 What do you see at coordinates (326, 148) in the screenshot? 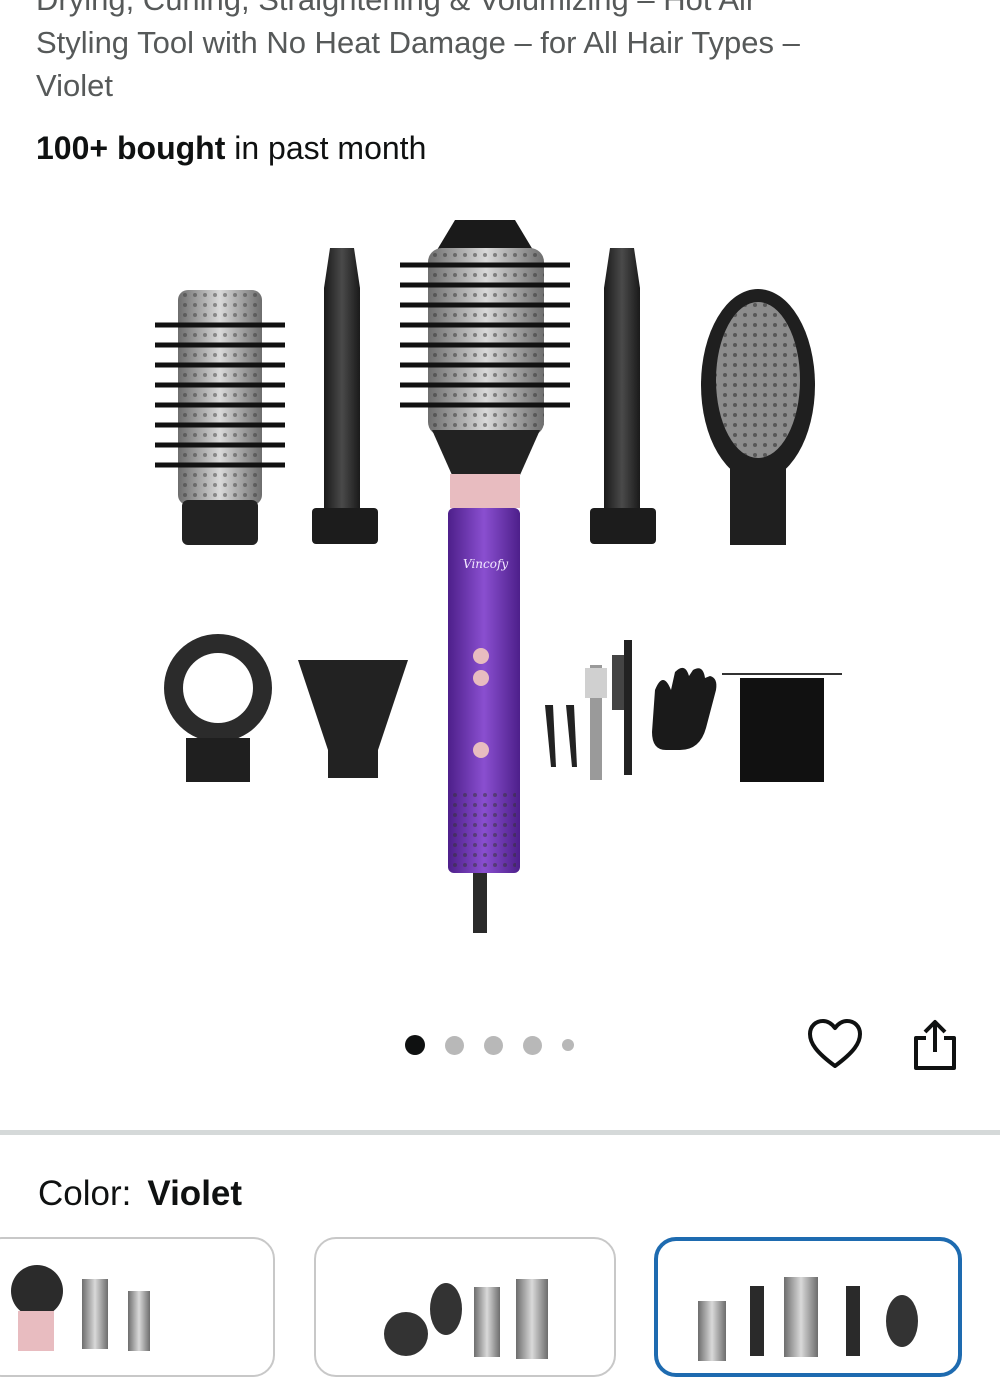
I see `bought-suffix: in past month` at bounding box center [326, 148].